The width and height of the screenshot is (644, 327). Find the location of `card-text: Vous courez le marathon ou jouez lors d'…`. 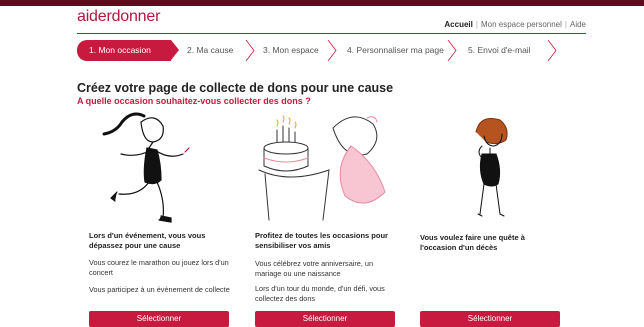

card-text: Vous courez le marathon ou jouez lors d'… is located at coordinates (159, 267).